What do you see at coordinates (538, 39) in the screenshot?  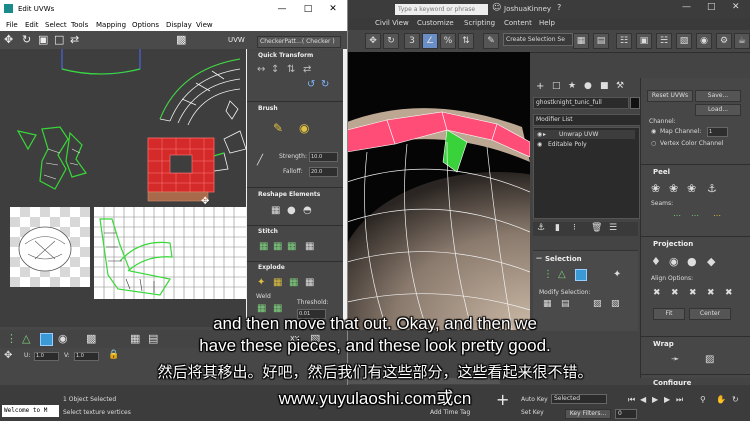 I see `create-selection-set-dropdown: Create Selection Se` at bounding box center [538, 39].